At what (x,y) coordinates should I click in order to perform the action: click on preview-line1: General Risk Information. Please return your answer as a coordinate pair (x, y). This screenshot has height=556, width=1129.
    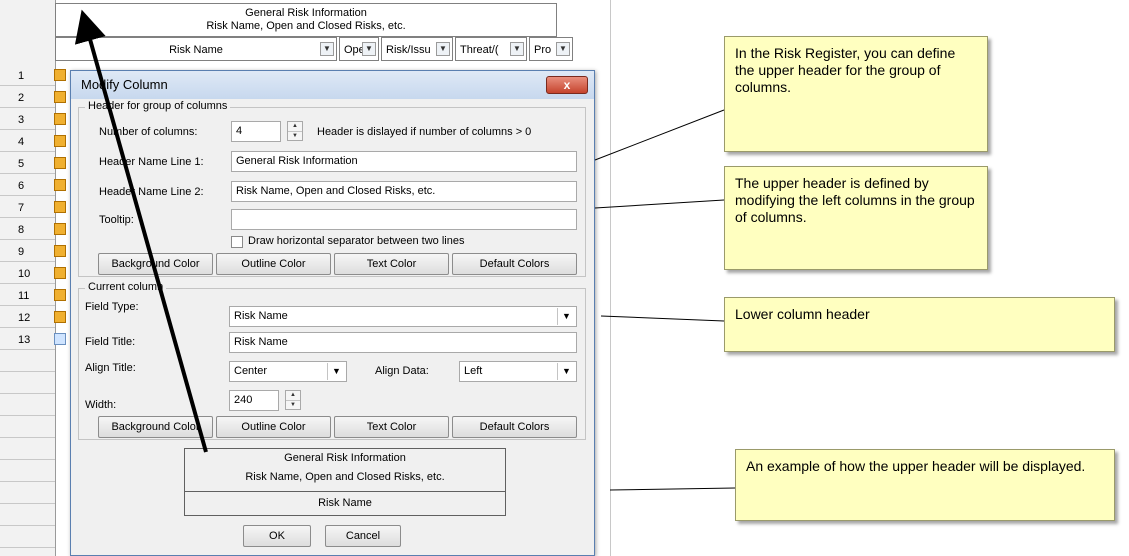
    Looking at the image, I should click on (345, 458).